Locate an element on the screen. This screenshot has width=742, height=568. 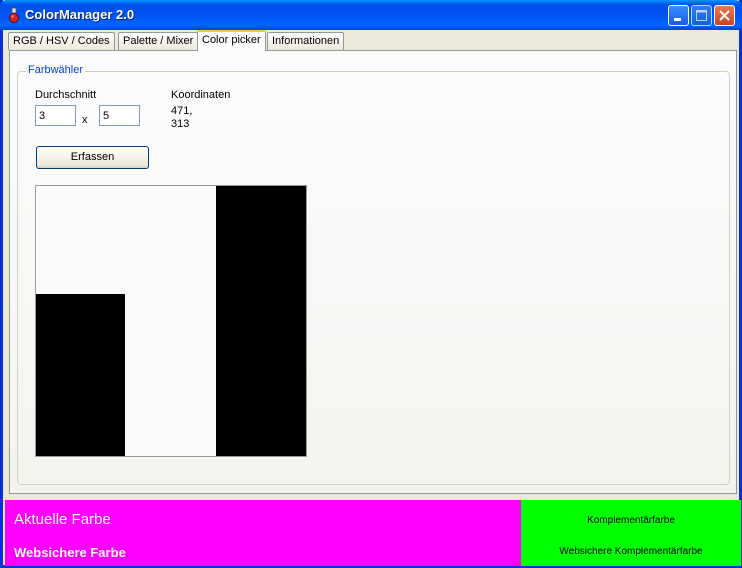
average-x-input is located at coordinates (55, 115).